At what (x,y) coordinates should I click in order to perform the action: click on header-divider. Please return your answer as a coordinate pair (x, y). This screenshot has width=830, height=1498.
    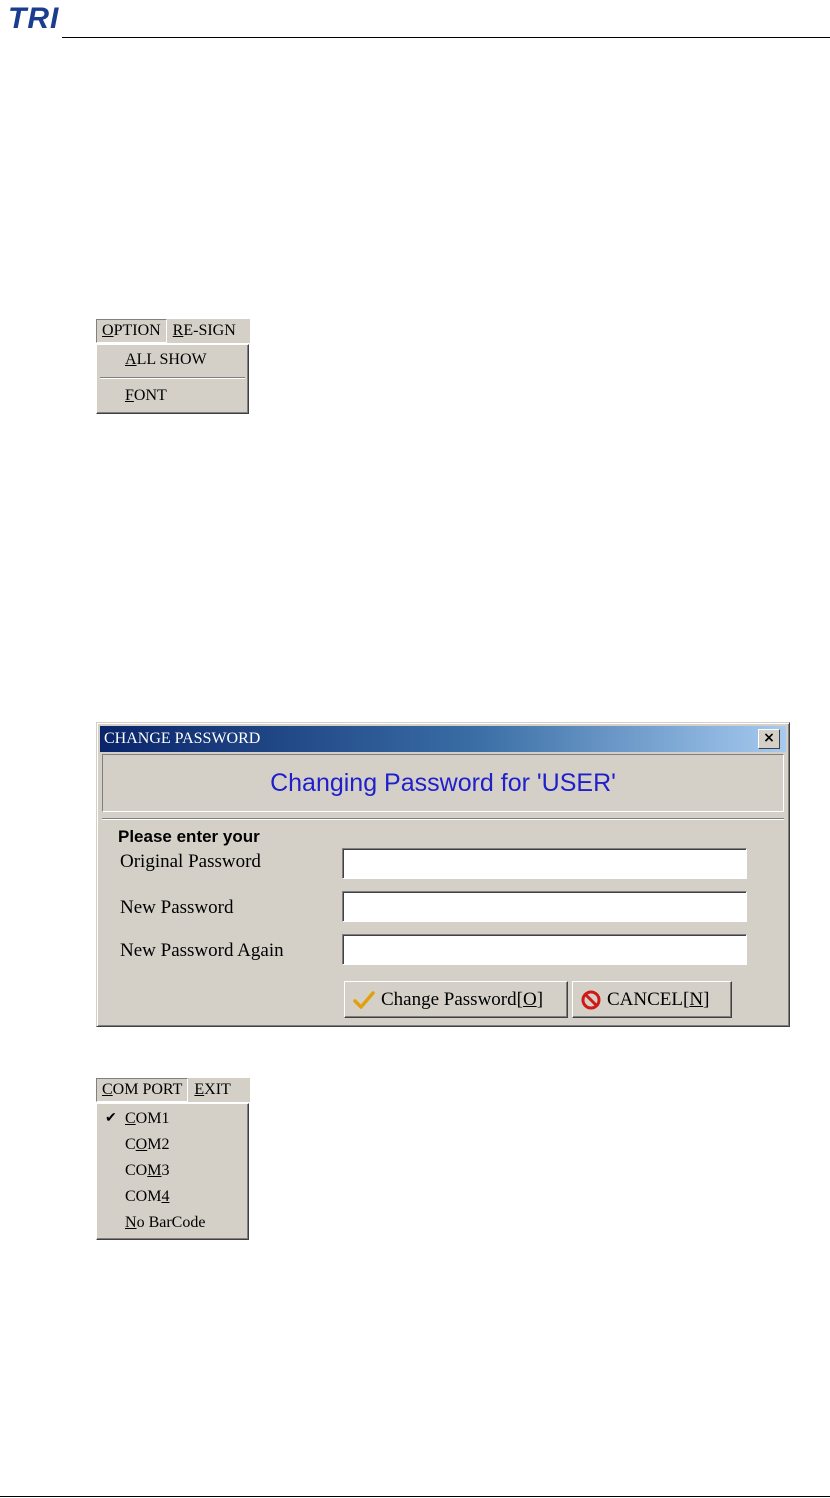
    Looking at the image, I should click on (446, 37).